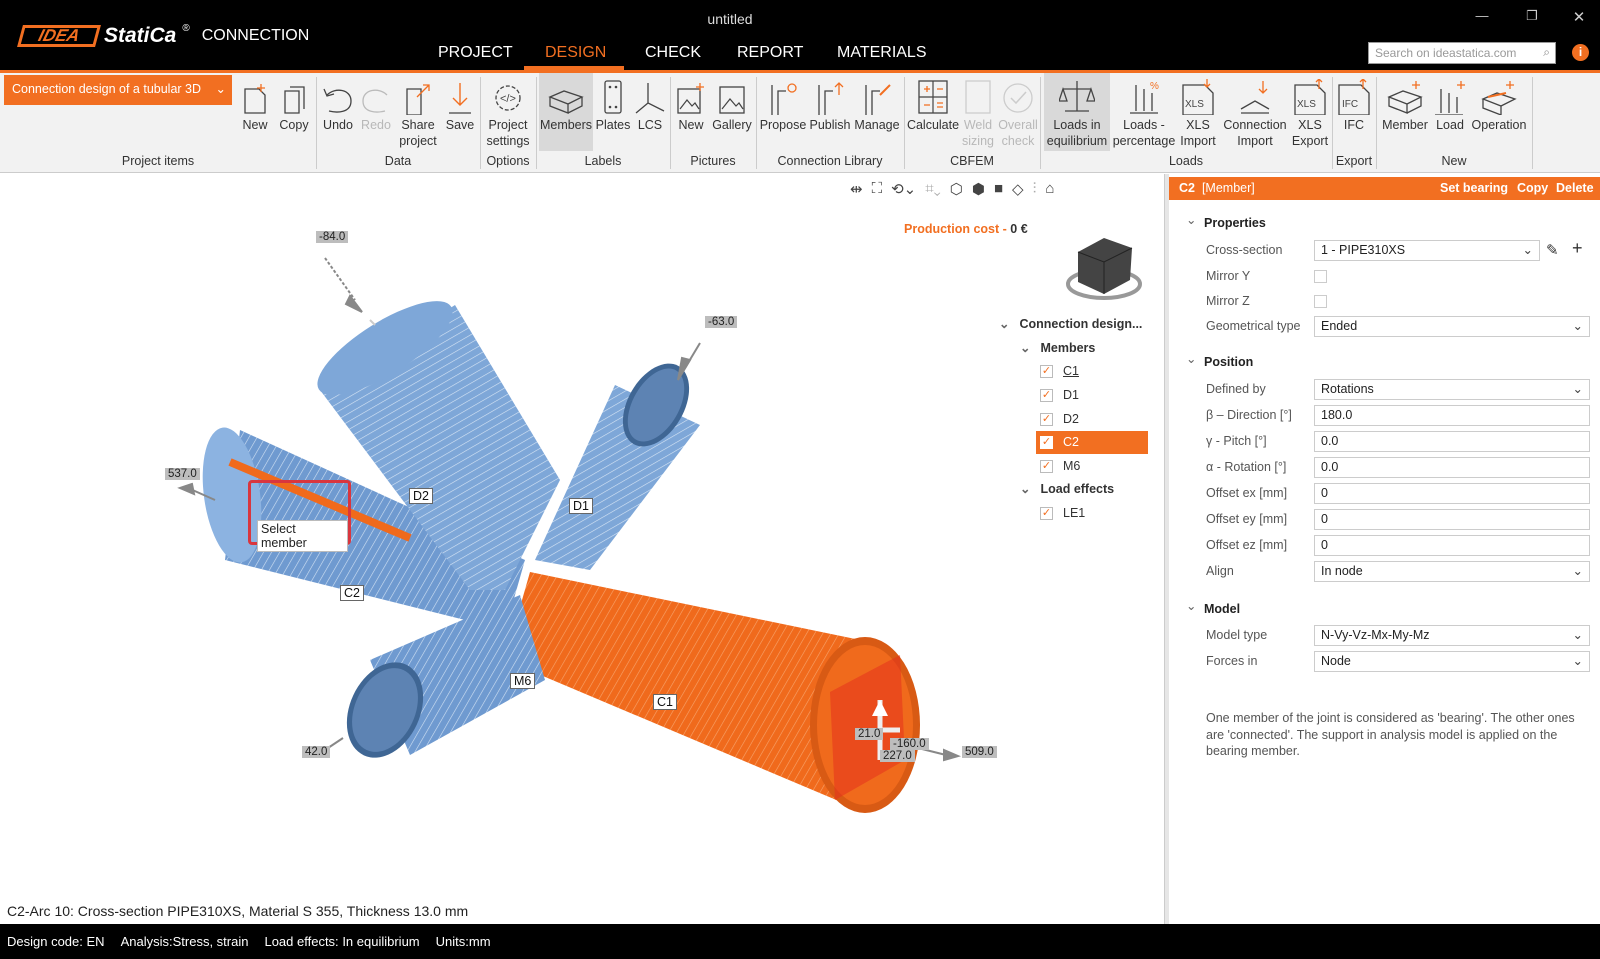 This screenshot has width=1600, height=959. What do you see at coordinates (1144, 113) in the screenshot?
I see `loads-percentage-button: % Loads - percentage` at bounding box center [1144, 113].